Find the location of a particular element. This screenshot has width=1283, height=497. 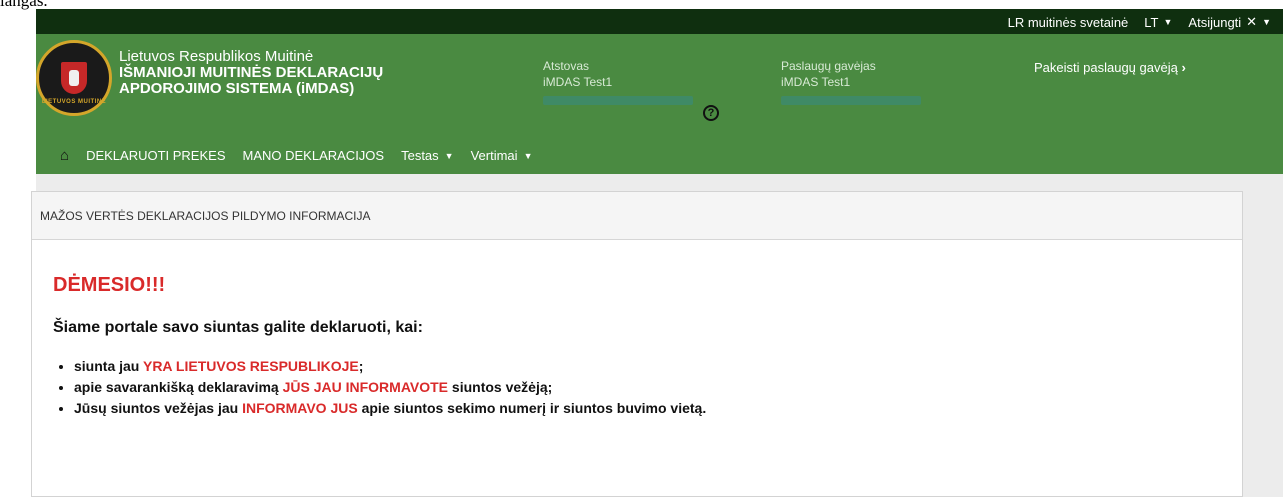

shield-icon is located at coordinates (74, 78).